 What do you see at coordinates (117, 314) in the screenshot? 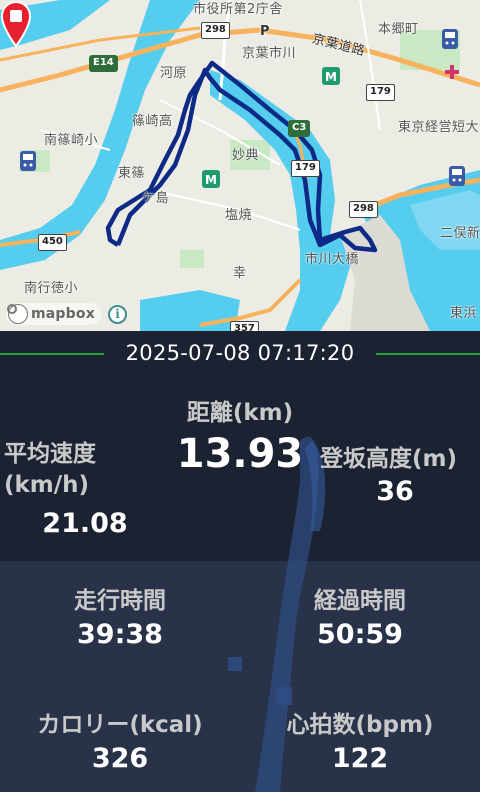
I see `map-info-button: i` at bounding box center [117, 314].